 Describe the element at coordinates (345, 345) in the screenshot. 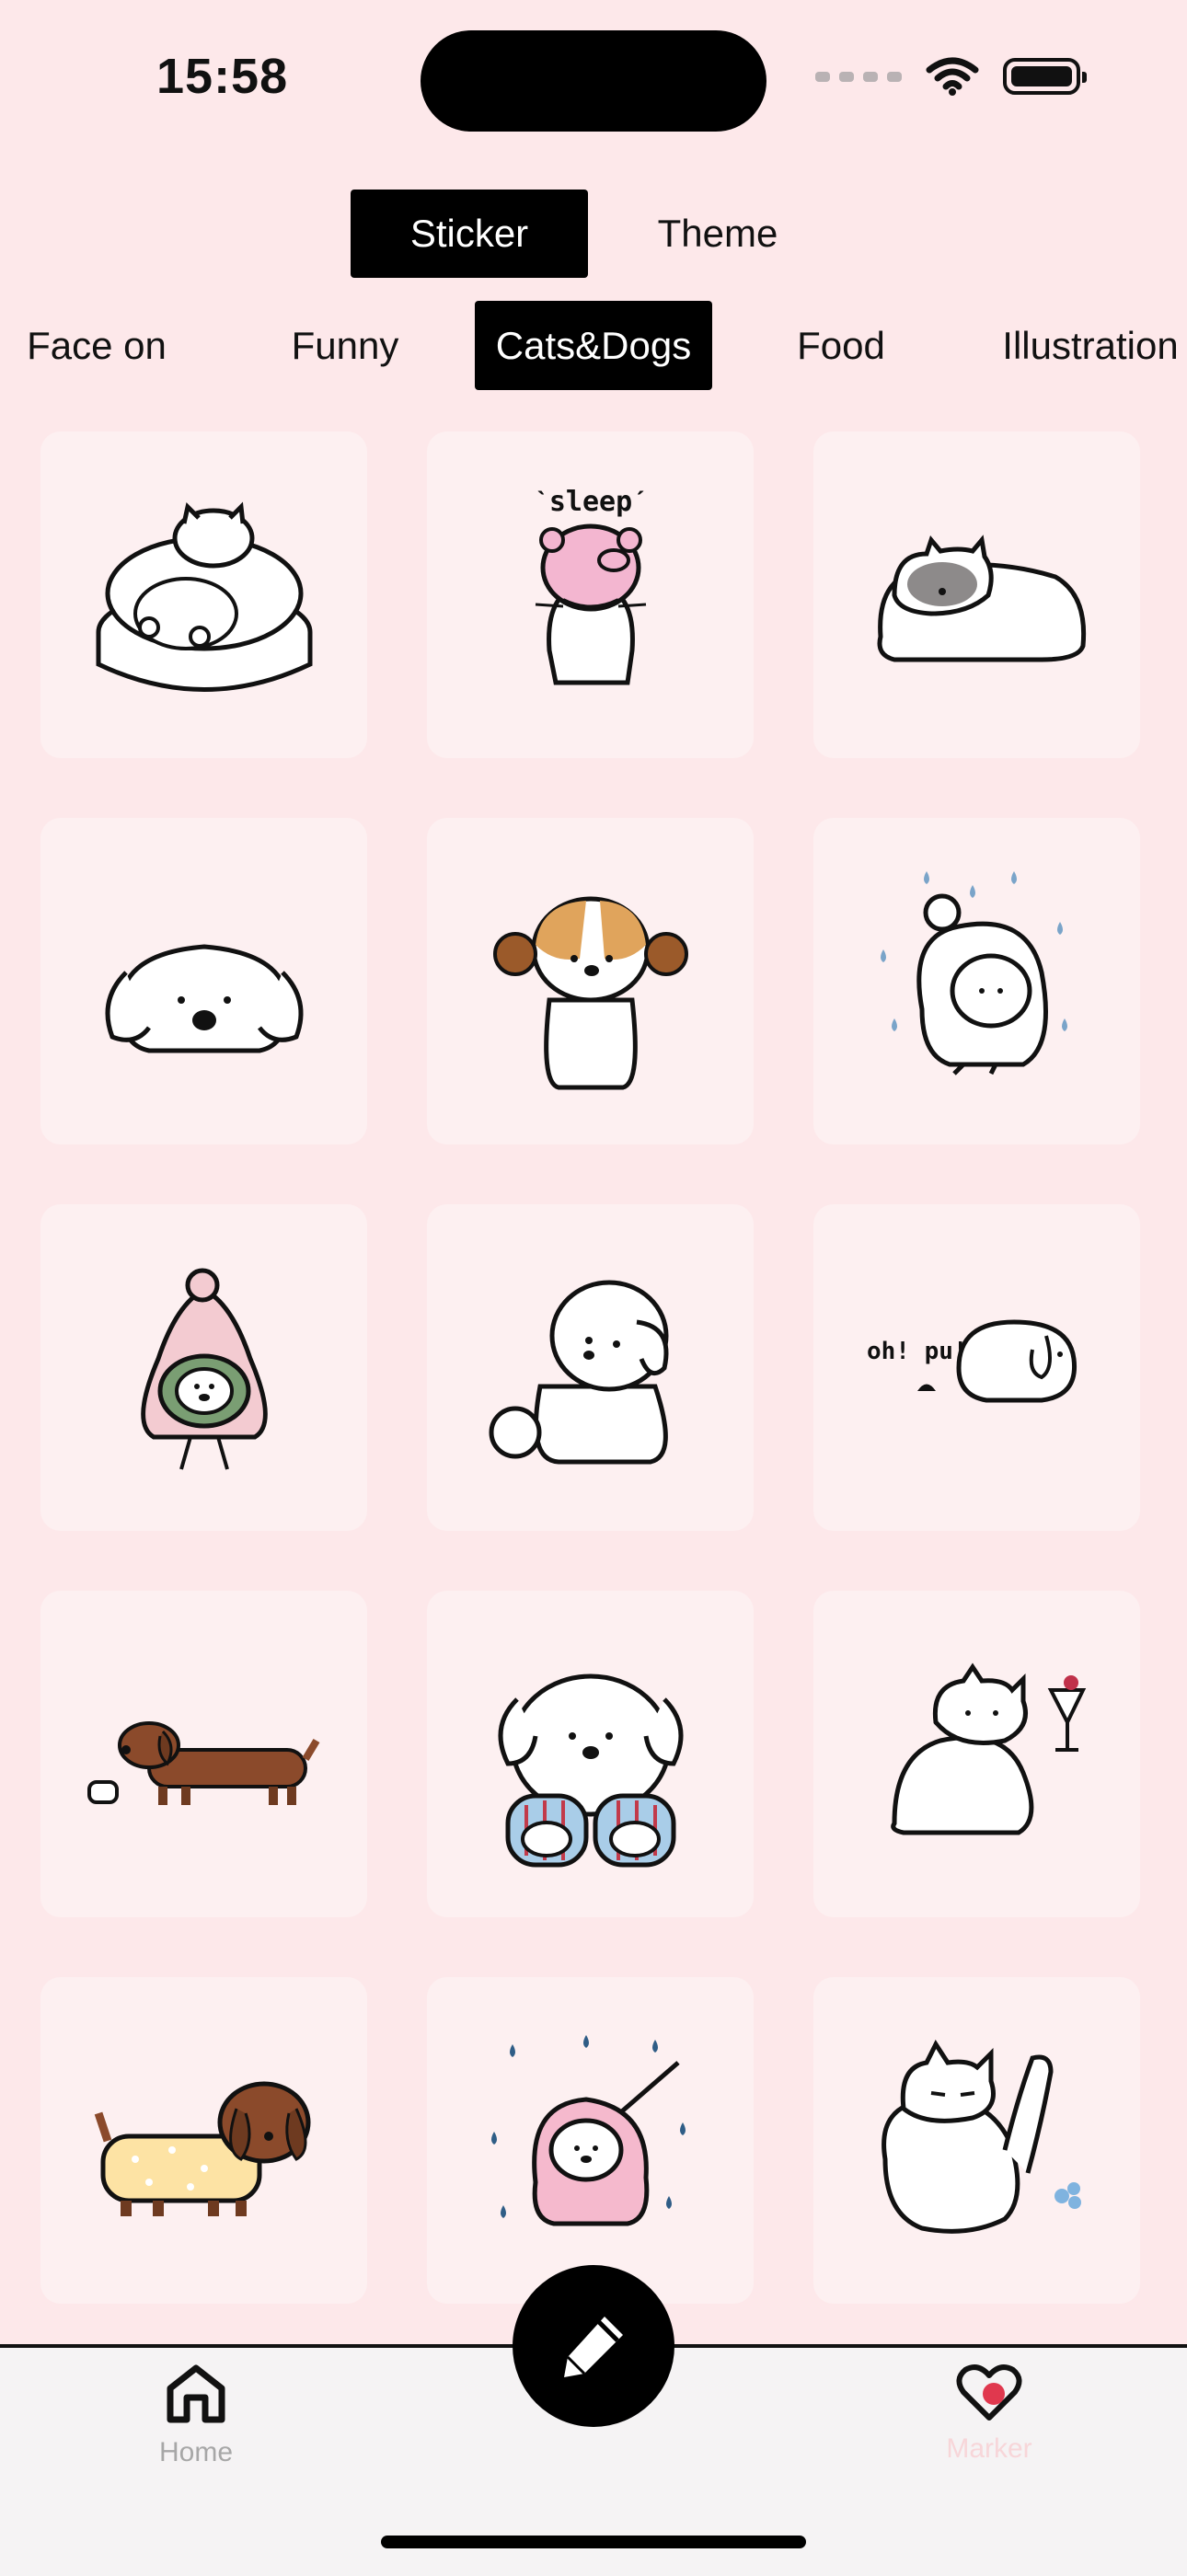

I see `category-funny: Funny` at that location.